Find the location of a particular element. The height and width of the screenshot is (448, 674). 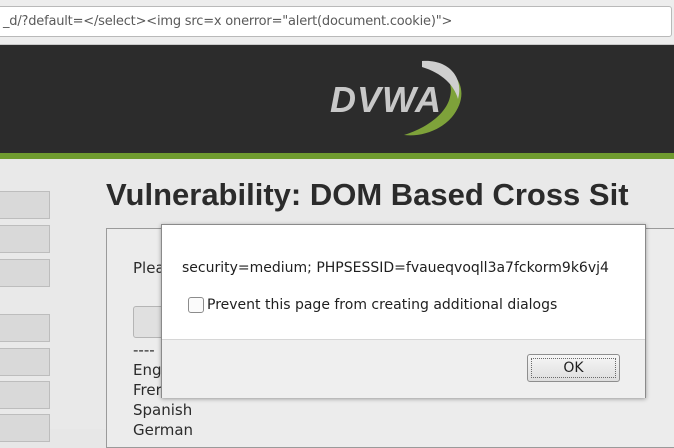

dvwa-logo: DVWA is located at coordinates (397, 97).